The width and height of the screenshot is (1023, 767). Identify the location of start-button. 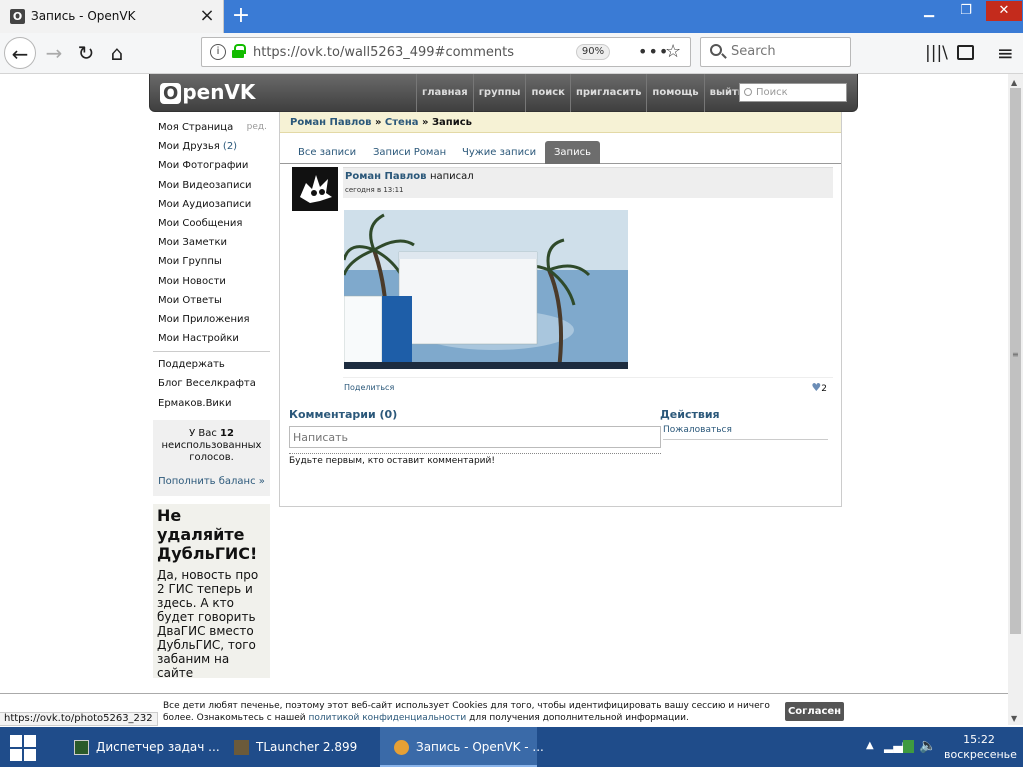
(25, 747).